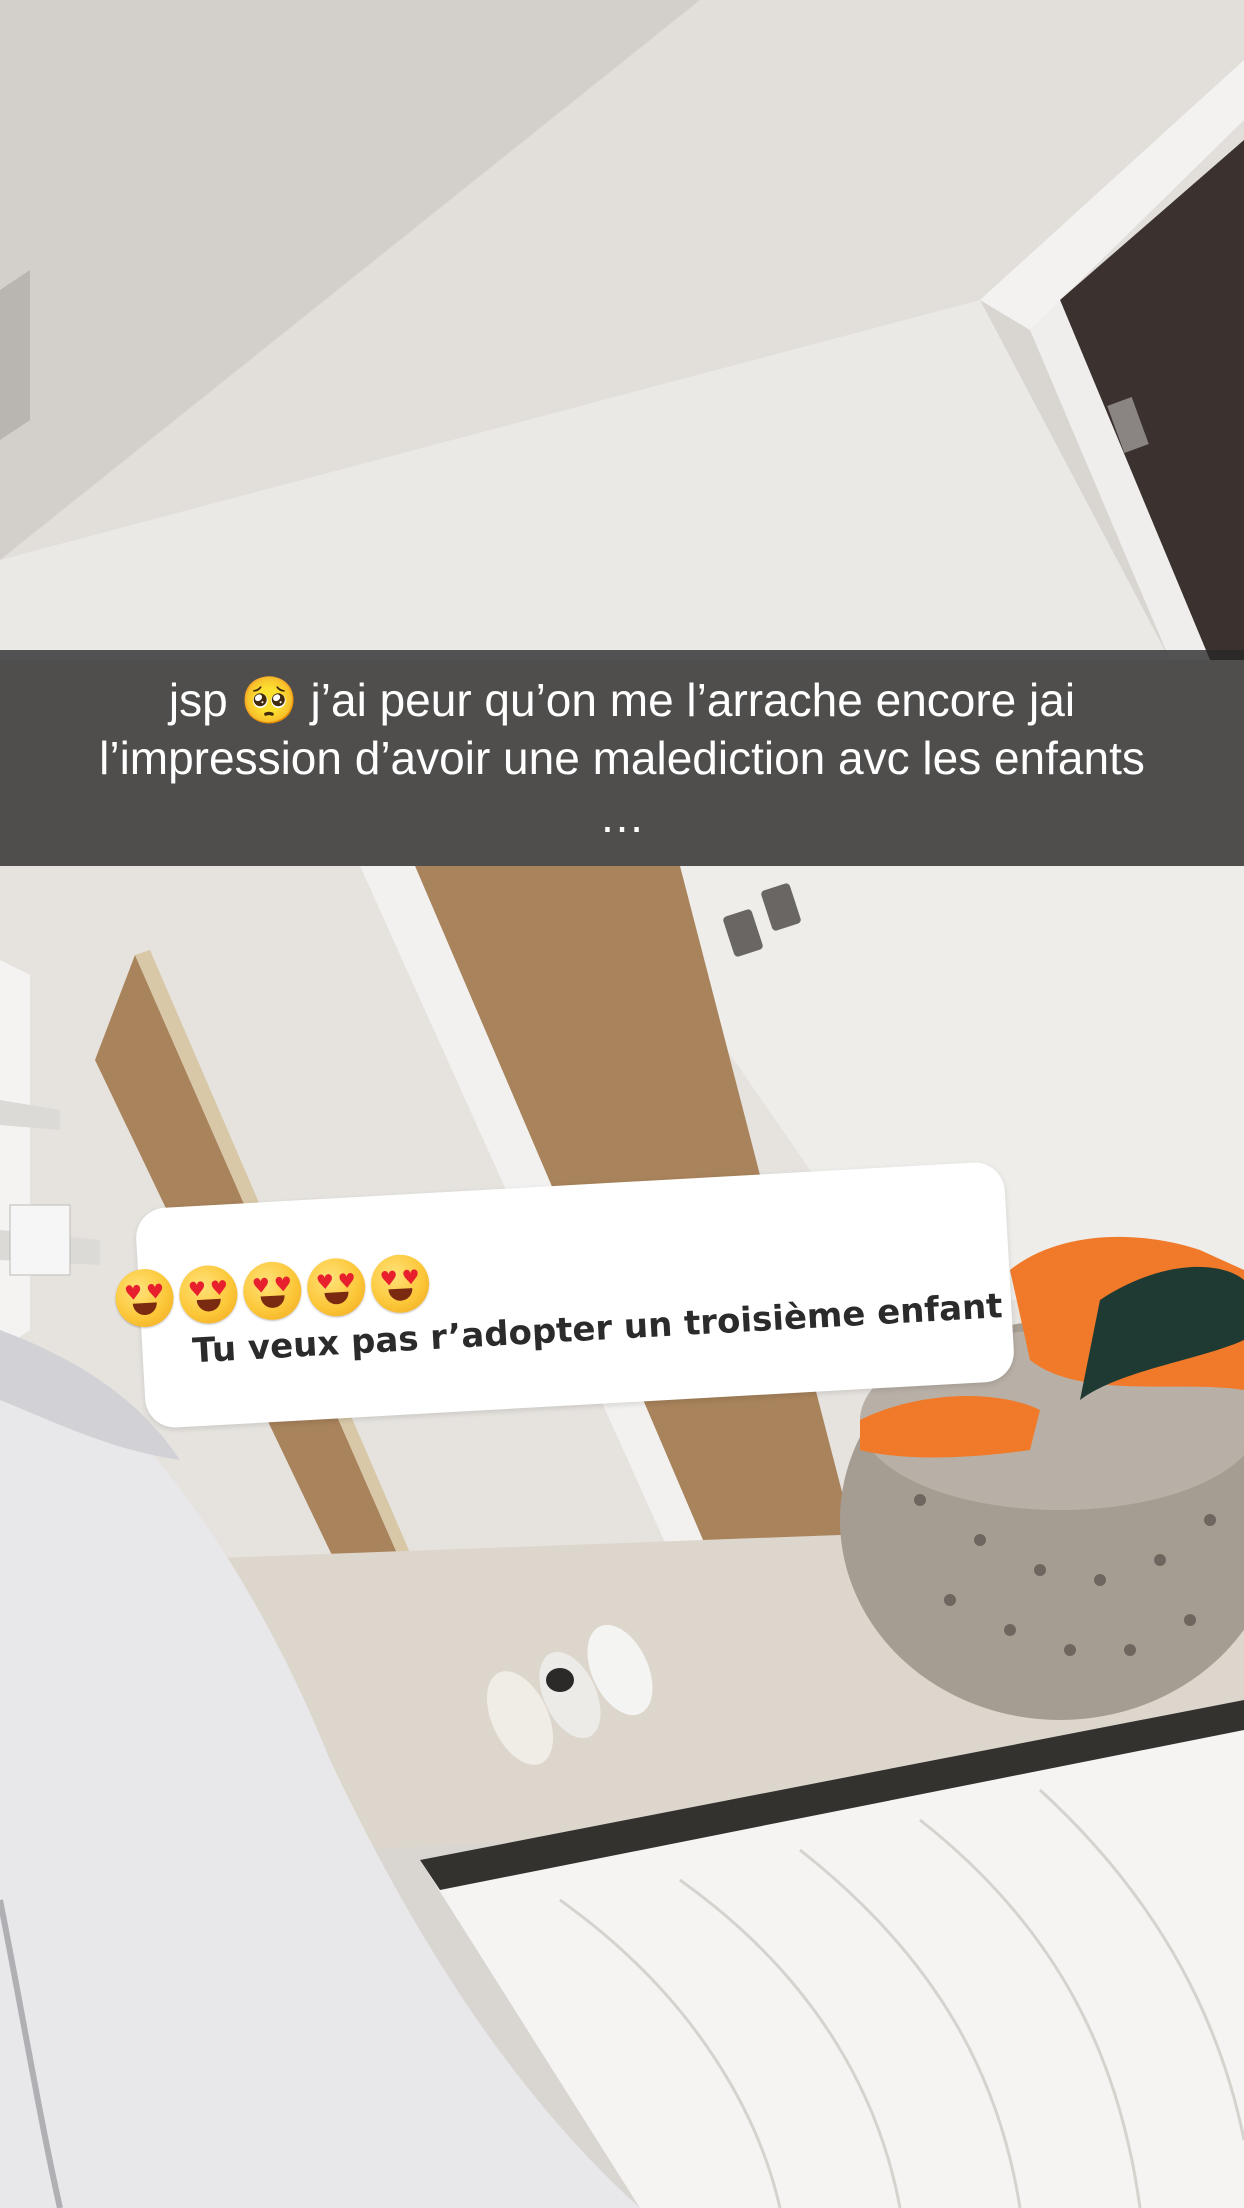  I want to click on emoji-reactions: ♥ ♥ ♥ ♥ ♥ ♥ ♥ ♥ ♥ ♥, so click(272, 1291).